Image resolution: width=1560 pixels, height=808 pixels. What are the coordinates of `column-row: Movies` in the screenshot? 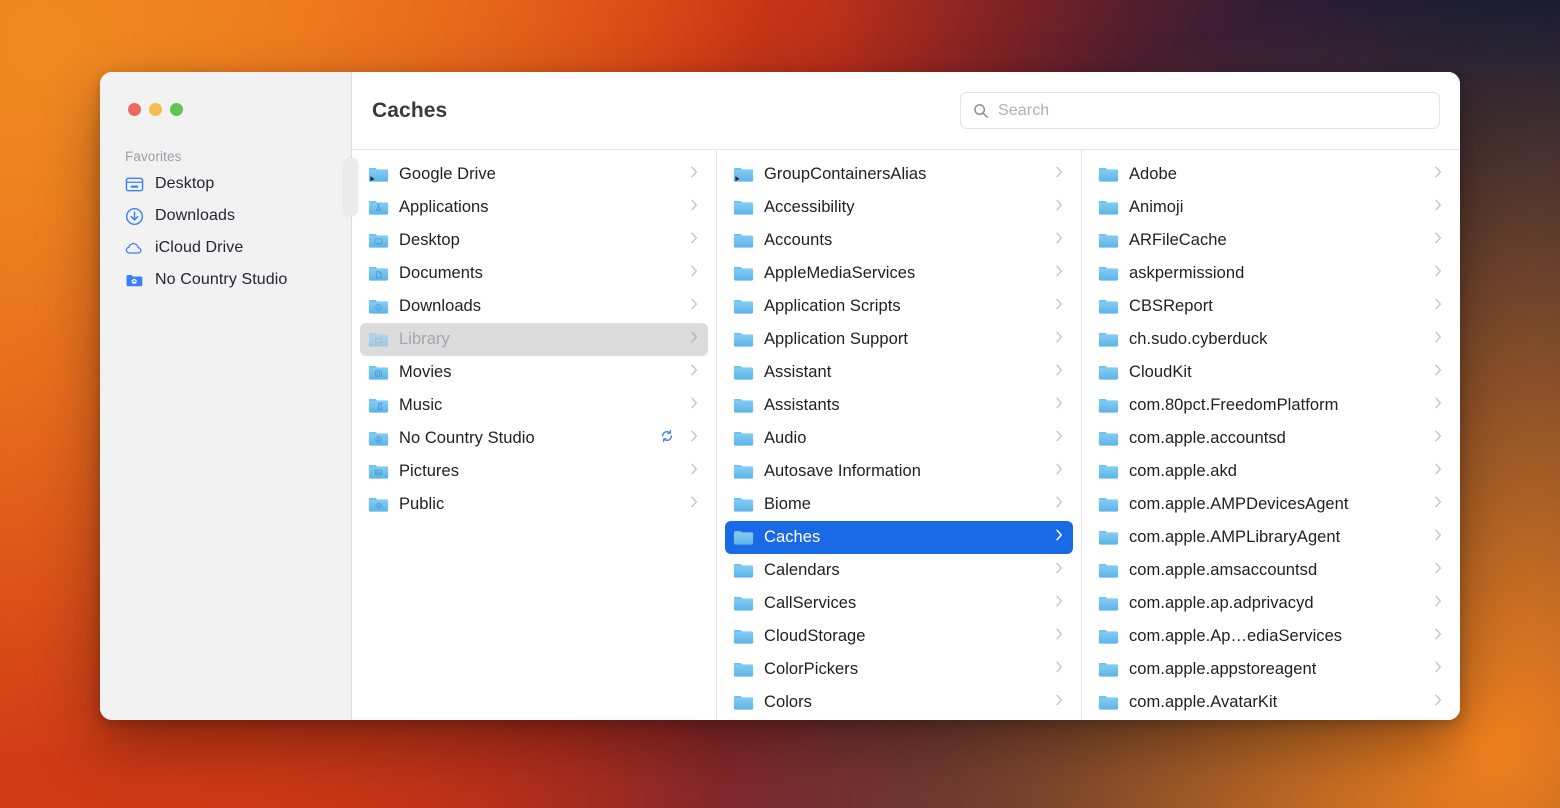 It's located at (534, 372).